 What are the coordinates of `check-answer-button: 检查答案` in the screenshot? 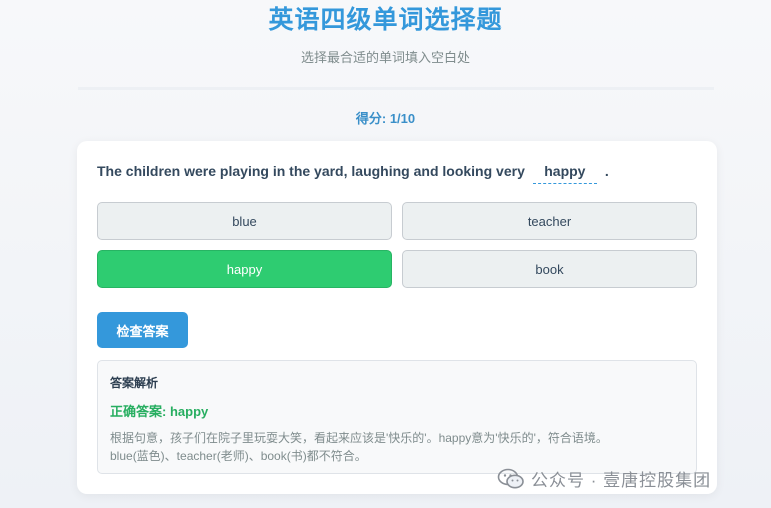 It's located at (142, 330).